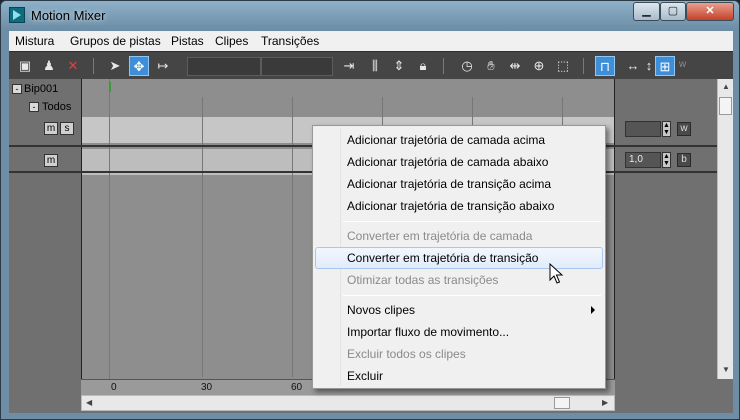 The image size is (740, 420). I want to click on time-cursor, so click(109, 236).